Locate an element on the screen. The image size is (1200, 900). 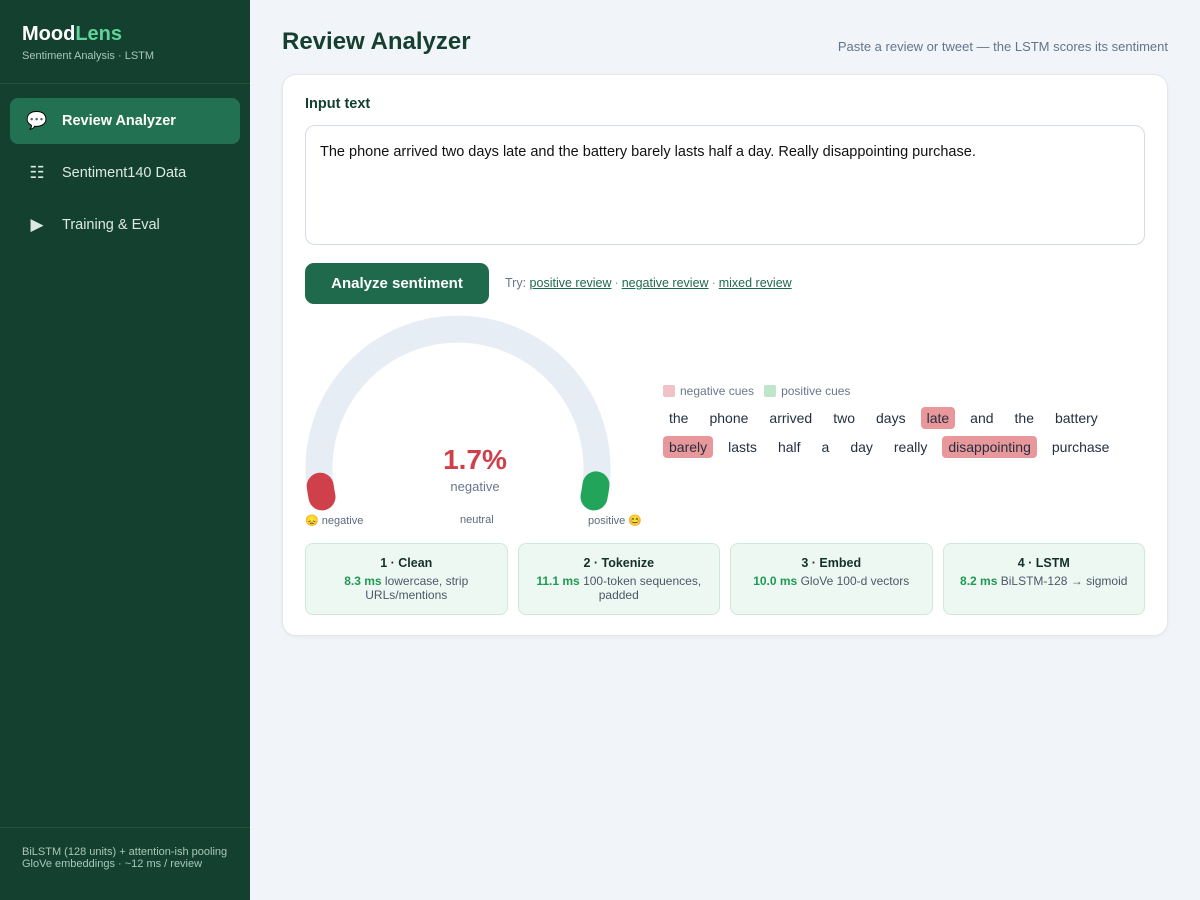
token: days is located at coordinates (891, 418).